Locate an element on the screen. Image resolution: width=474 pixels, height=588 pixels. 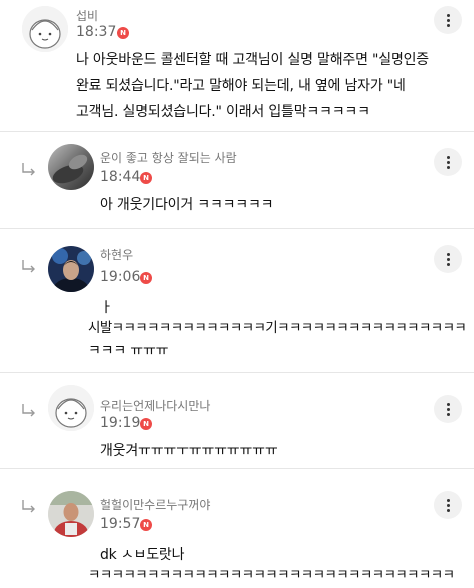
comment-text-line: 나 아웃바운드 콜센터할 때 고객님이 실명 말해주면 "실명인증 is located at coordinates (252, 60).